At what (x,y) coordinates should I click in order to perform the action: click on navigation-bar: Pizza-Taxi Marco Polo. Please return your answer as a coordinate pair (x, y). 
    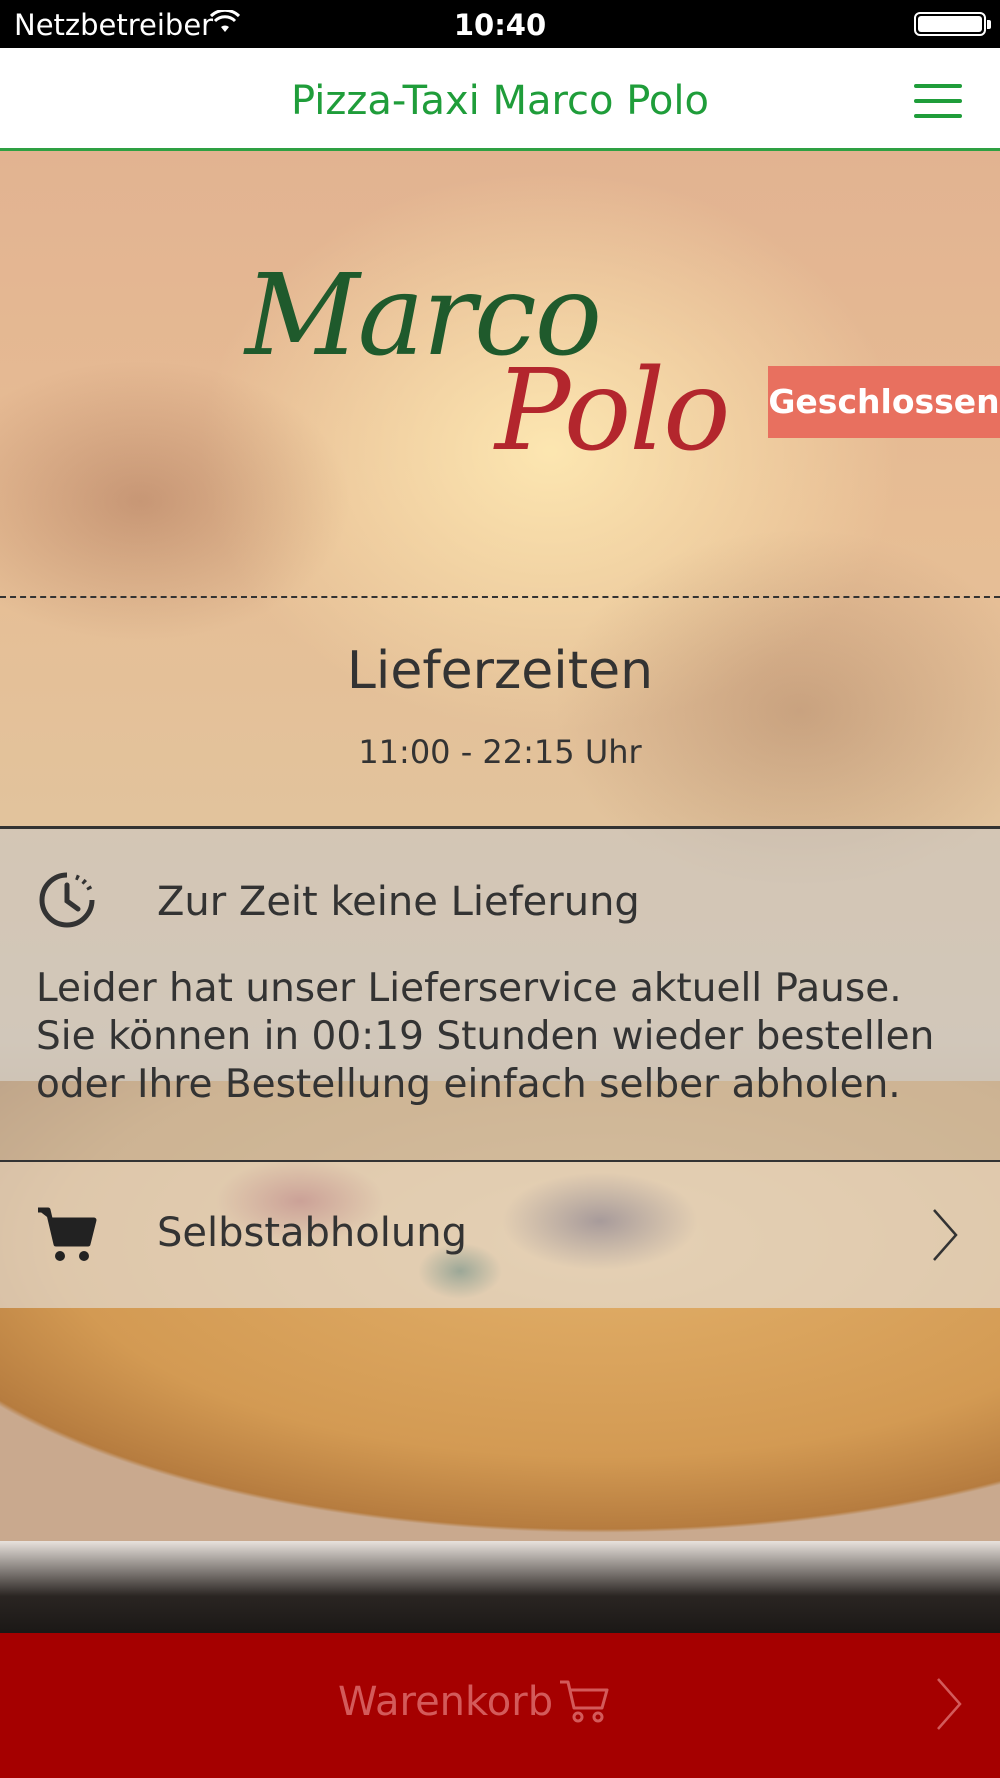
    Looking at the image, I should click on (500, 99).